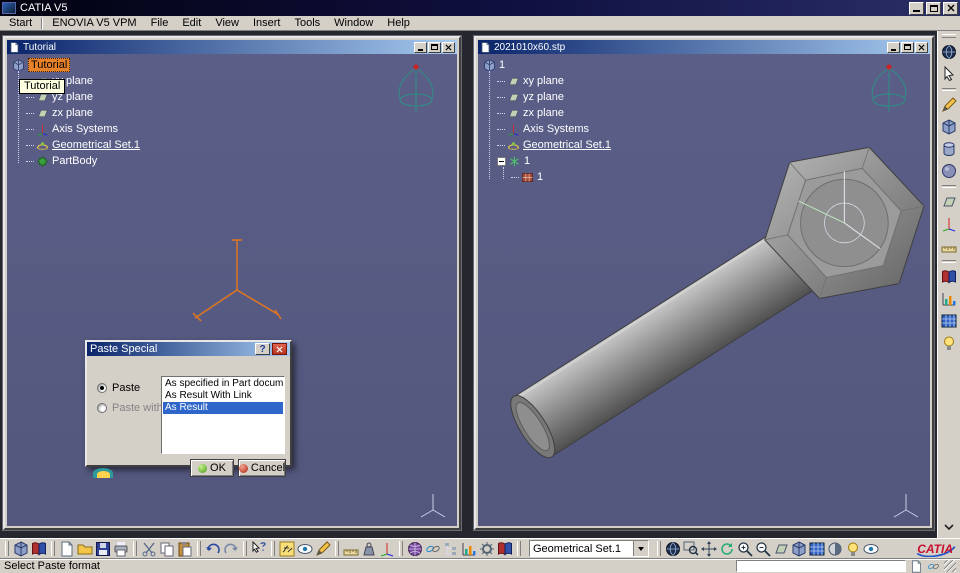 This screenshot has width=960, height=573. Describe the element at coordinates (353, 23) in the screenshot. I see `menu-window: Window` at that location.